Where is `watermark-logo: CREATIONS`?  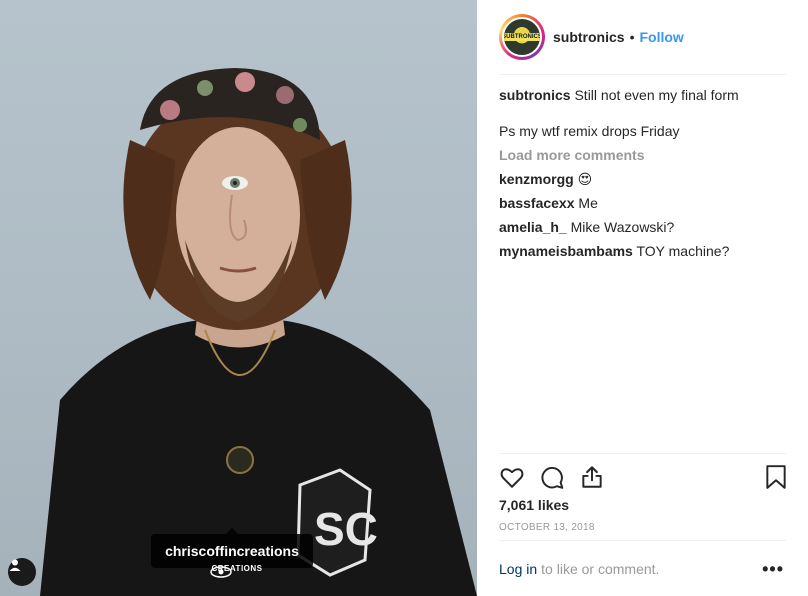 watermark-logo: CREATIONS is located at coordinates (237, 578).